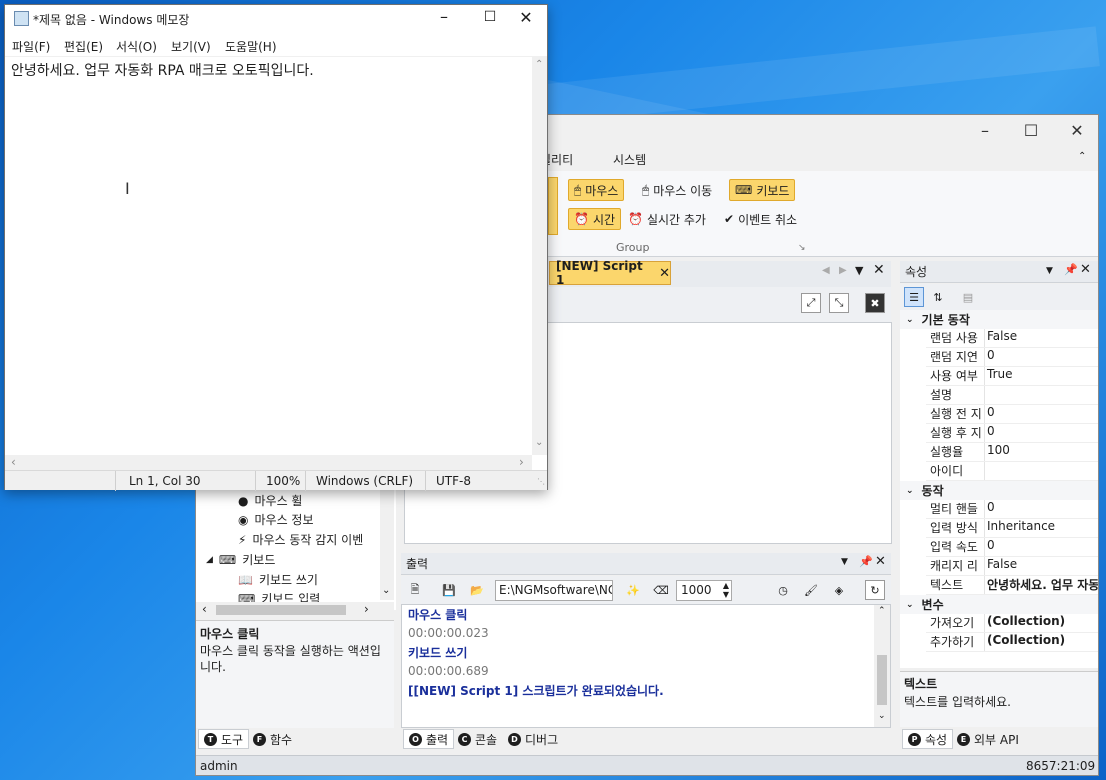 This screenshot has width=1106, height=780. Describe the element at coordinates (1012, 376) in the screenshot. I see `property-row: 사용 여부 True` at that location.